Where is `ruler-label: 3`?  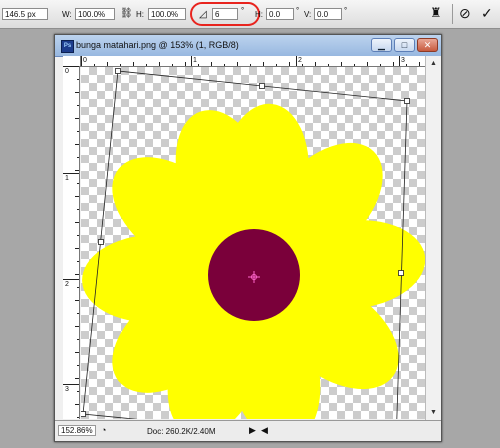 ruler-label: 3 is located at coordinates (403, 60).